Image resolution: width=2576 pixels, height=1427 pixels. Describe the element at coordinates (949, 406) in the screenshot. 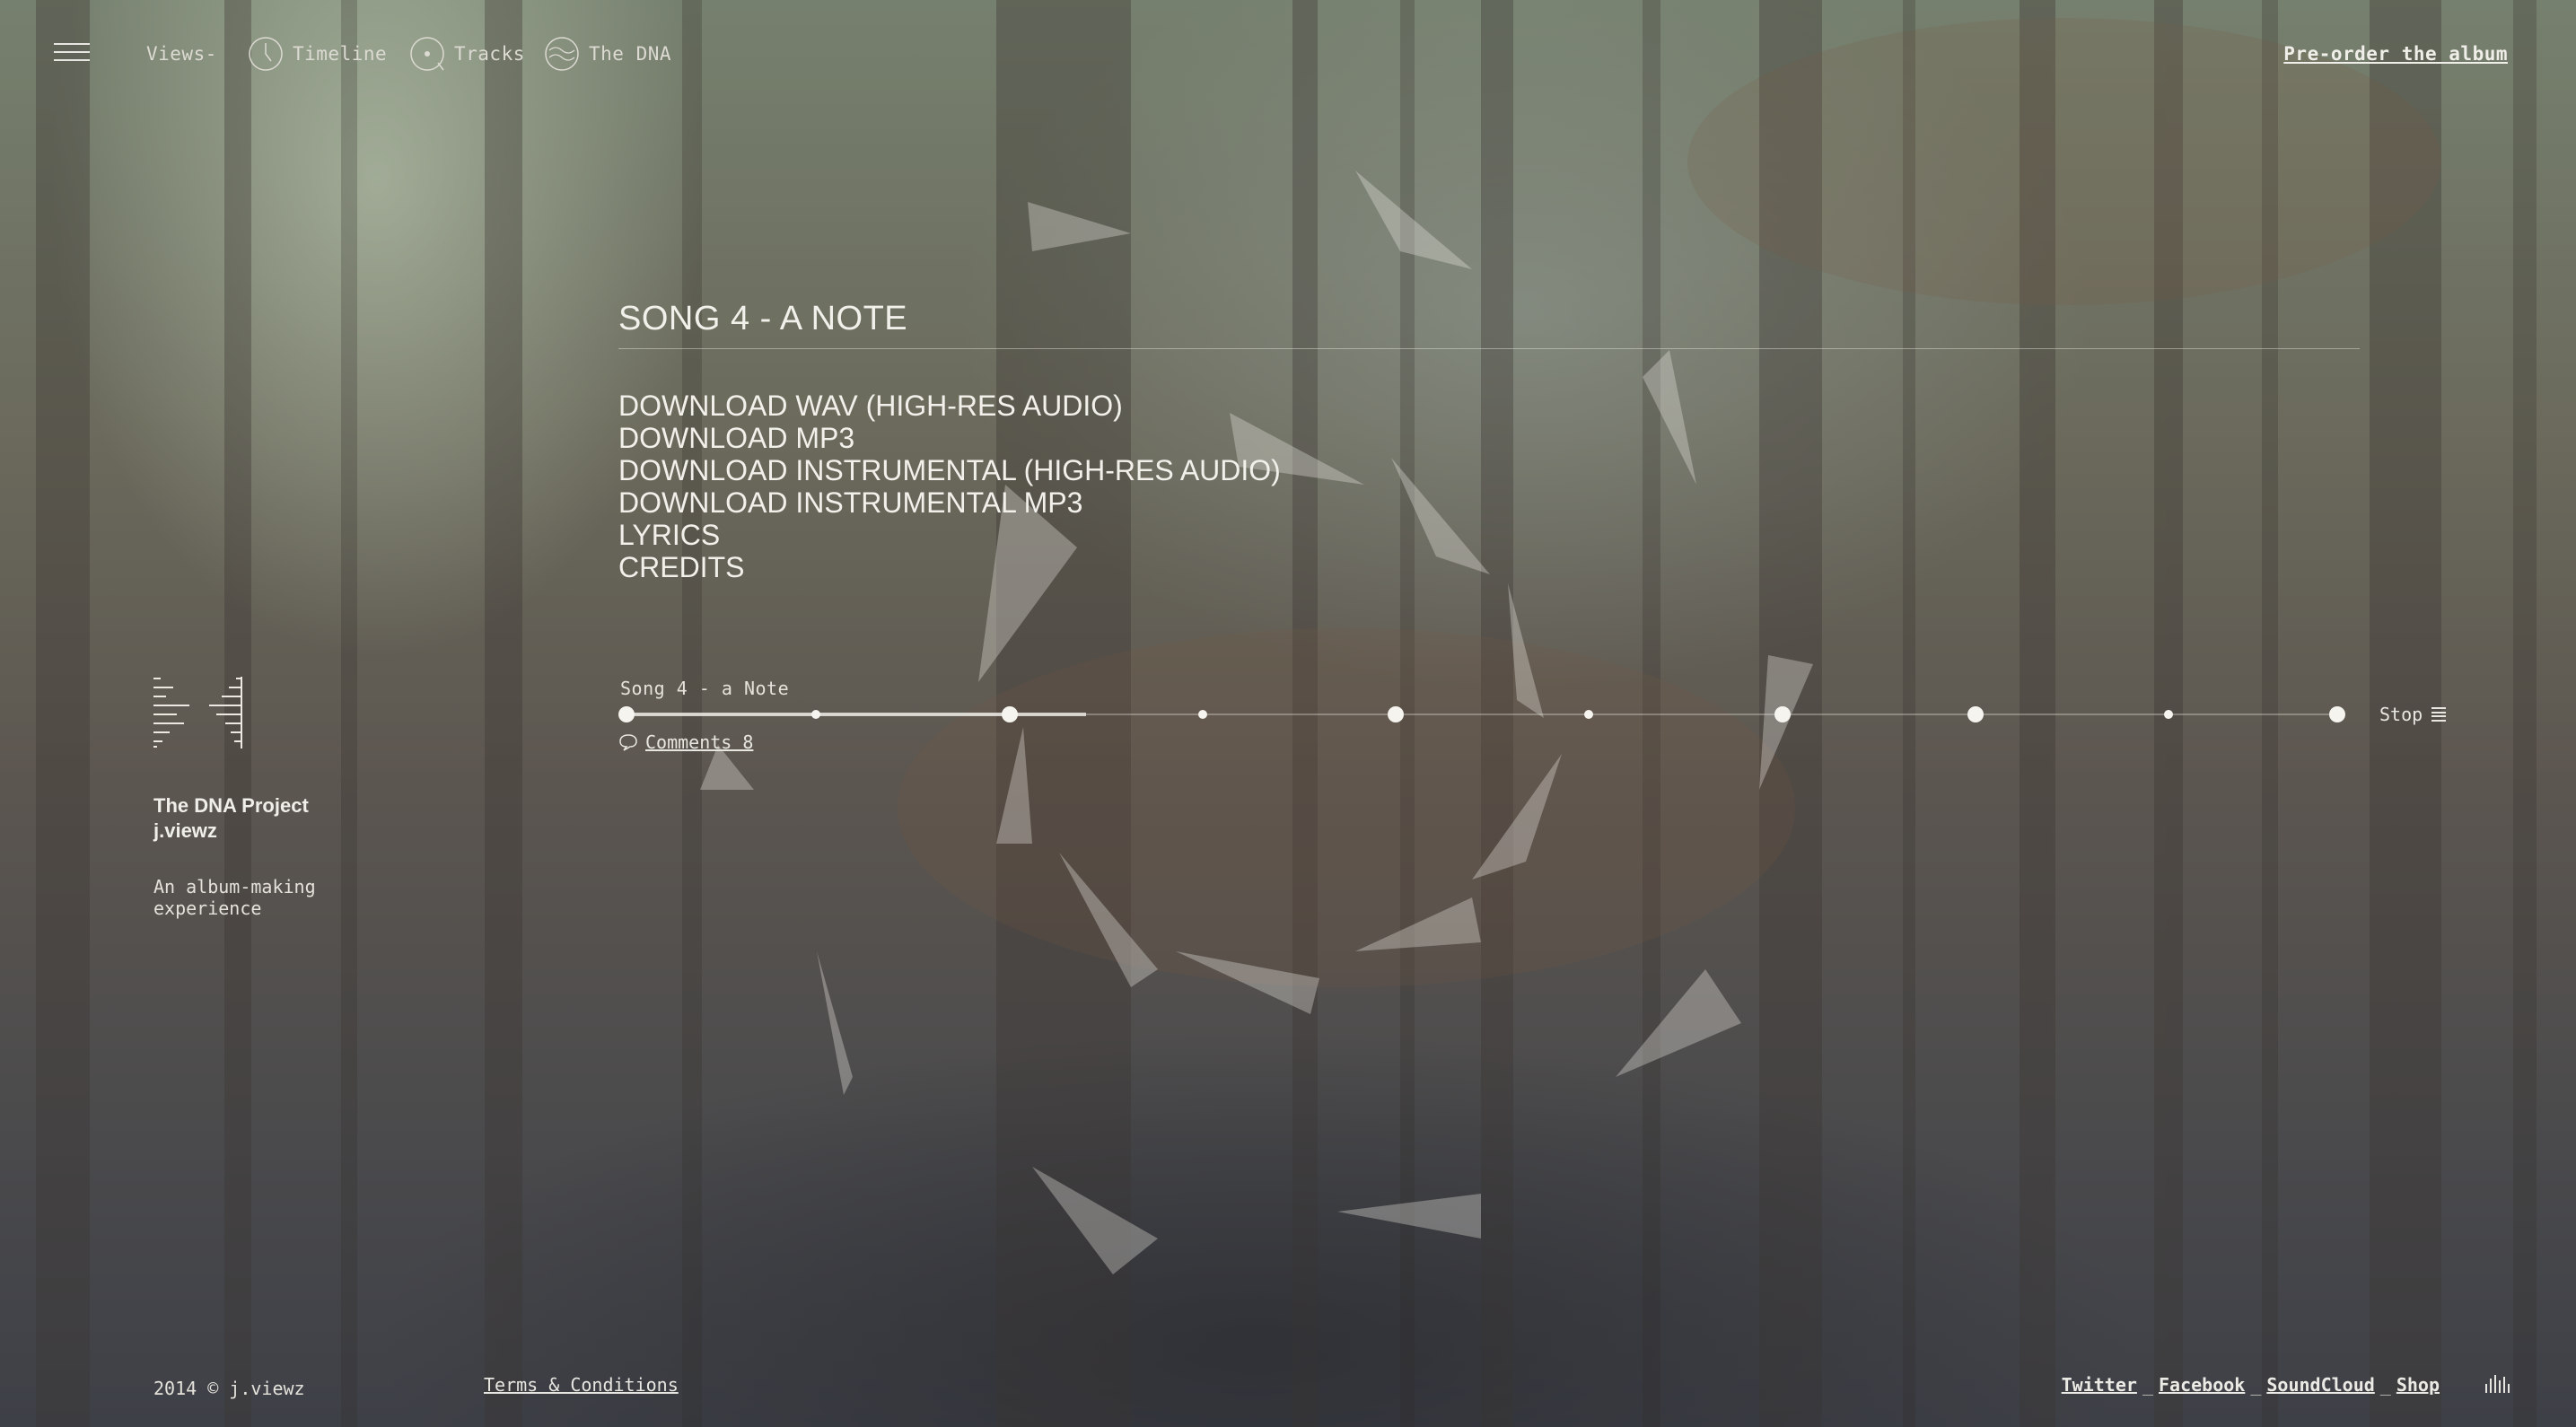

I see `download-wav-link: DOWNLOAD WAV (HIGH-RES AUDIO)` at that location.